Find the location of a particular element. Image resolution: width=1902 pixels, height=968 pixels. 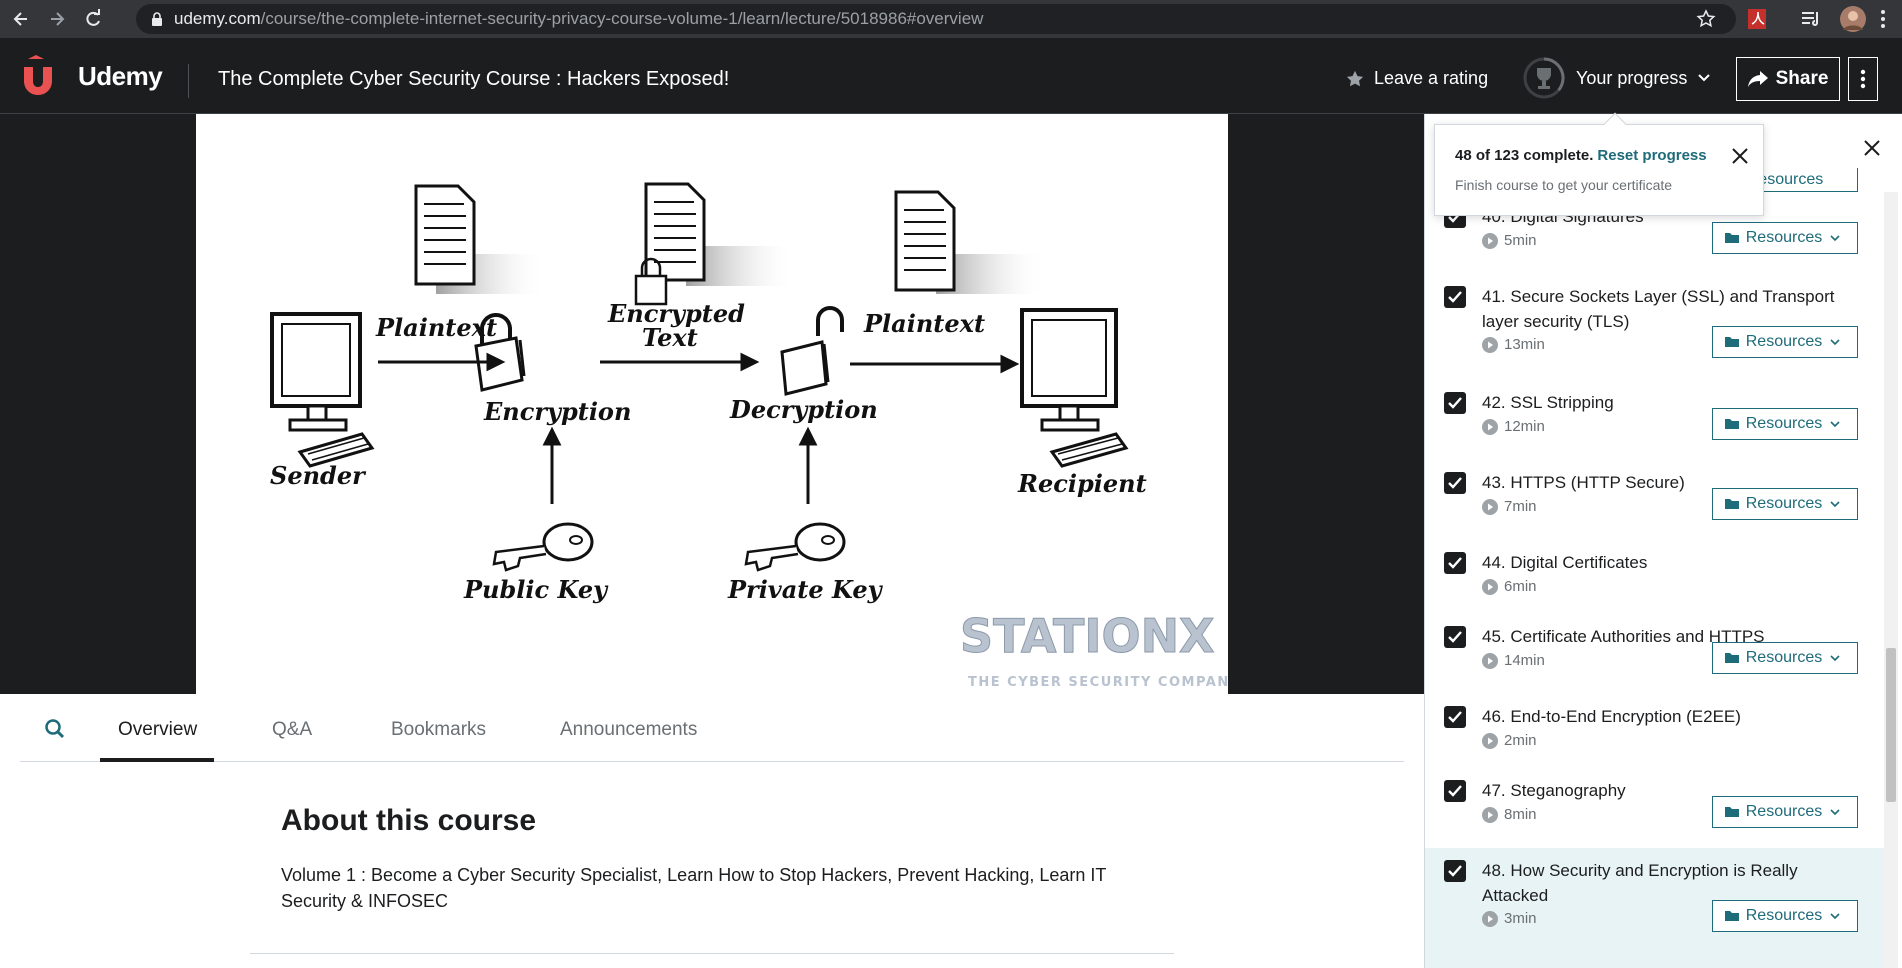

media-control-icon is located at coordinates (1811, 19).